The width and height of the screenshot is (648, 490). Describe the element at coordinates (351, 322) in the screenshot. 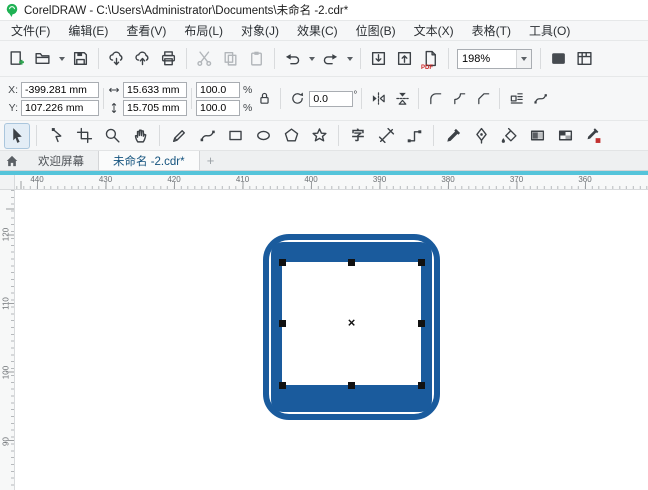

I see `selection-center-mark: ×` at that location.